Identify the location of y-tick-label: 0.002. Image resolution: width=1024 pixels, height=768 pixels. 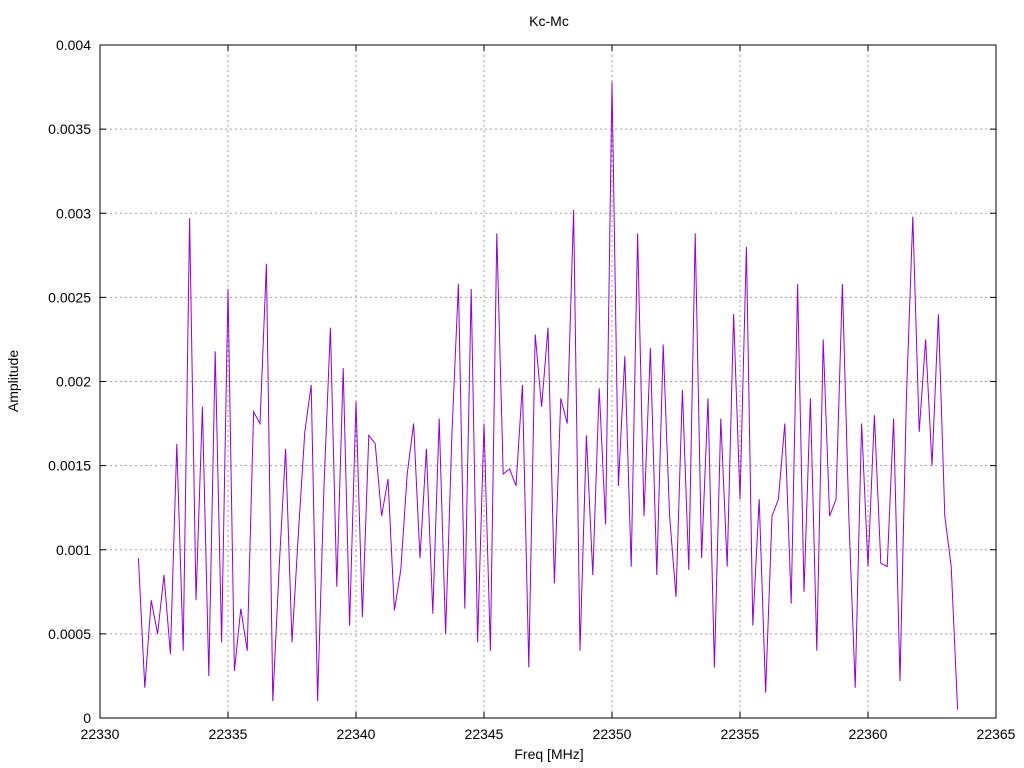
(73, 382).